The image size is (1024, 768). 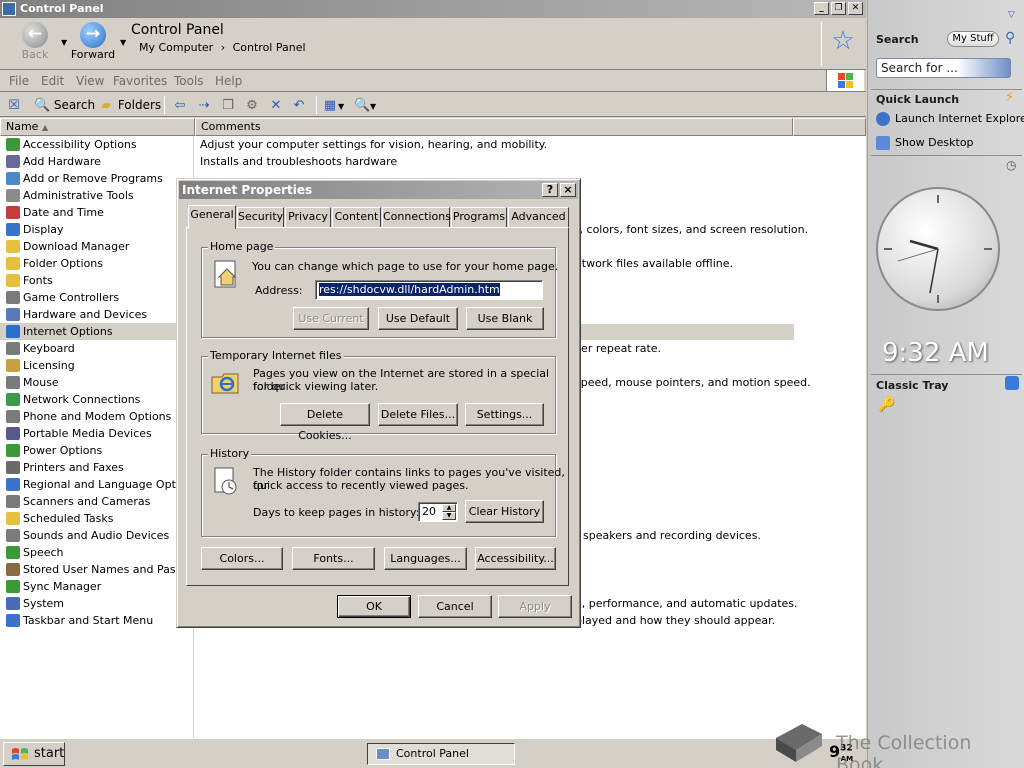 I want to click on tab-programs: Programs, so click(x=479, y=217).